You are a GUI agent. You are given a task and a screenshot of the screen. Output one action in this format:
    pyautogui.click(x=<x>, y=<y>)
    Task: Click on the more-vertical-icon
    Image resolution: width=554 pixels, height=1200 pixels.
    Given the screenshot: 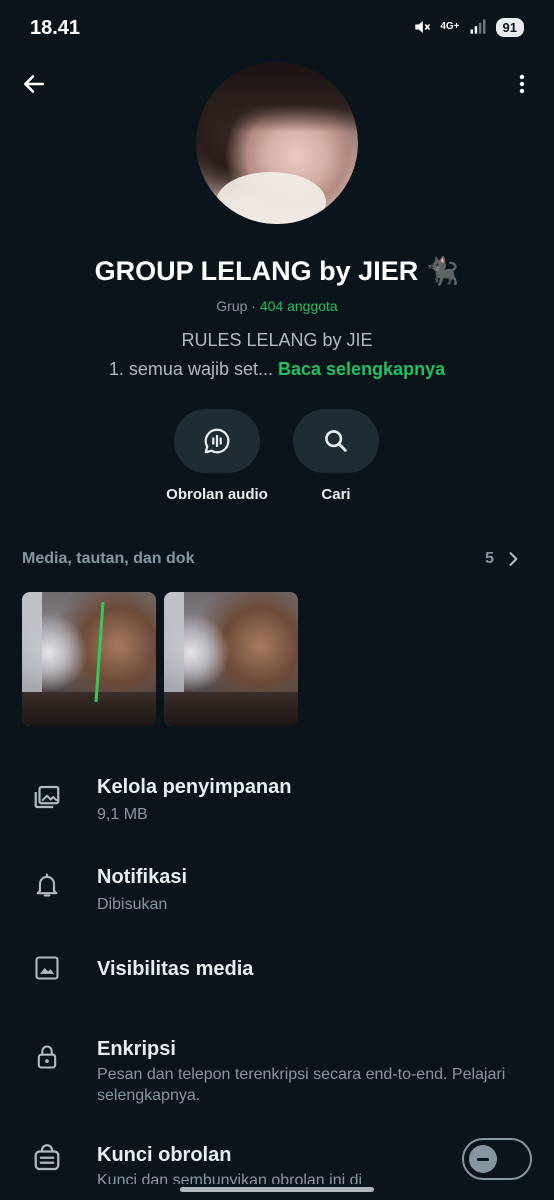 What is the action you would take?
    pyautogui.click(x=522, y=84)
    